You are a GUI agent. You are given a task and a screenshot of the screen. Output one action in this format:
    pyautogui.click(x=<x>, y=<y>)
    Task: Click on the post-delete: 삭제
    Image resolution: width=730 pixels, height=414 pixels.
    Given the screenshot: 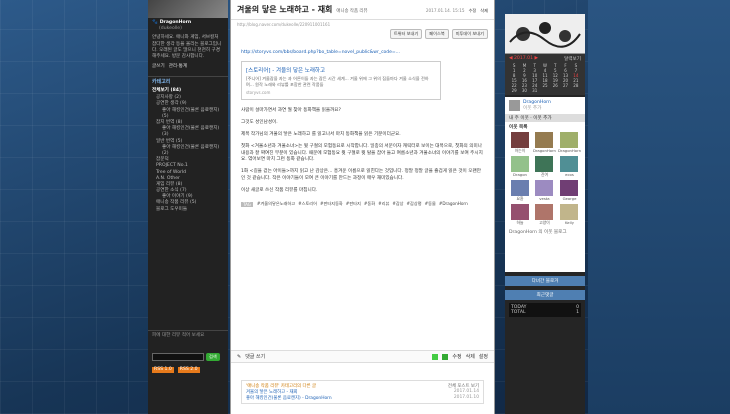 What is the action you would take?
    pyautogui.click(x=484, y=11)
    